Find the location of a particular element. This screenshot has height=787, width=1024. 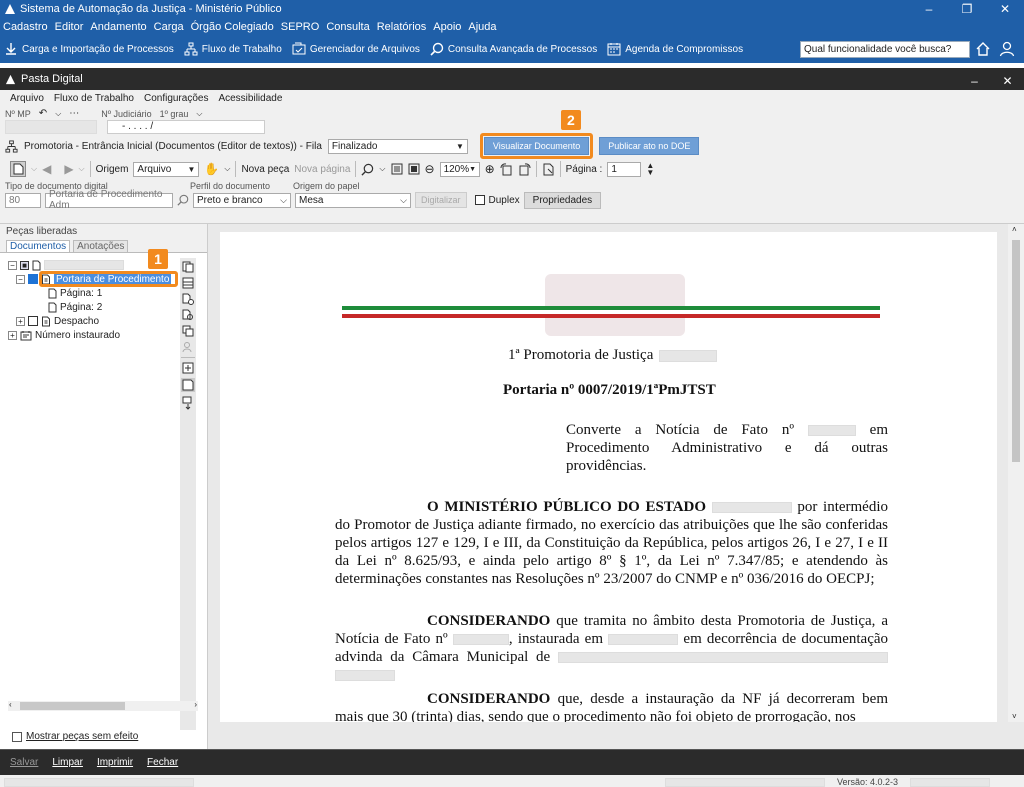

grau-chevron-icon: ⌵ is located at coordinates (199, 114).